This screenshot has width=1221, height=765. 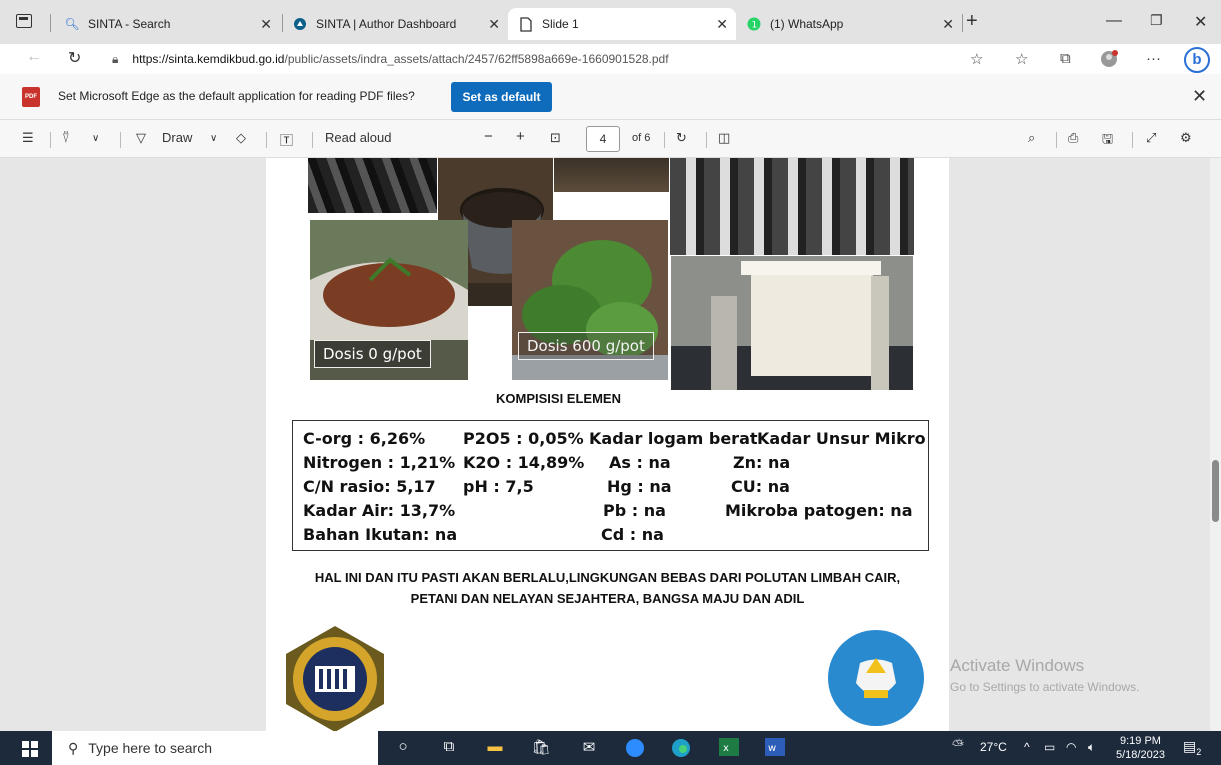 What do you see at coordinates (622, 24) in the screenshot?
I see `tab-slide-1: Slide 1 ✕` at bounding box center [622, 24].